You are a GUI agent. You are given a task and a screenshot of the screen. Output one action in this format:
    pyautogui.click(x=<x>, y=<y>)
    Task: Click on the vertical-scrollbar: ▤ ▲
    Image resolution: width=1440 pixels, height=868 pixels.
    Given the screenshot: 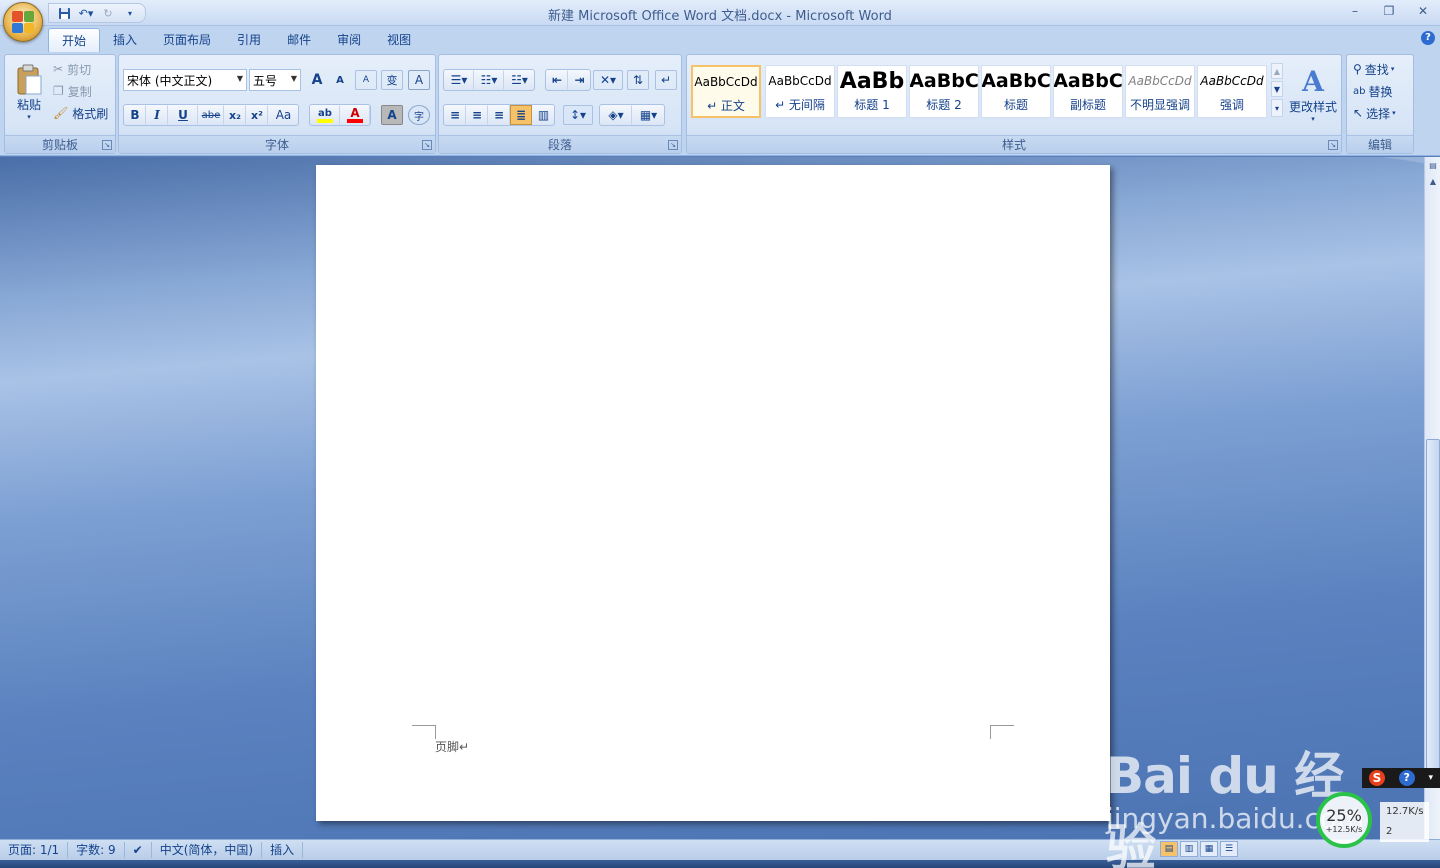 What is the action you would take?
    pyautogui.click(x=1432, y=498)
    